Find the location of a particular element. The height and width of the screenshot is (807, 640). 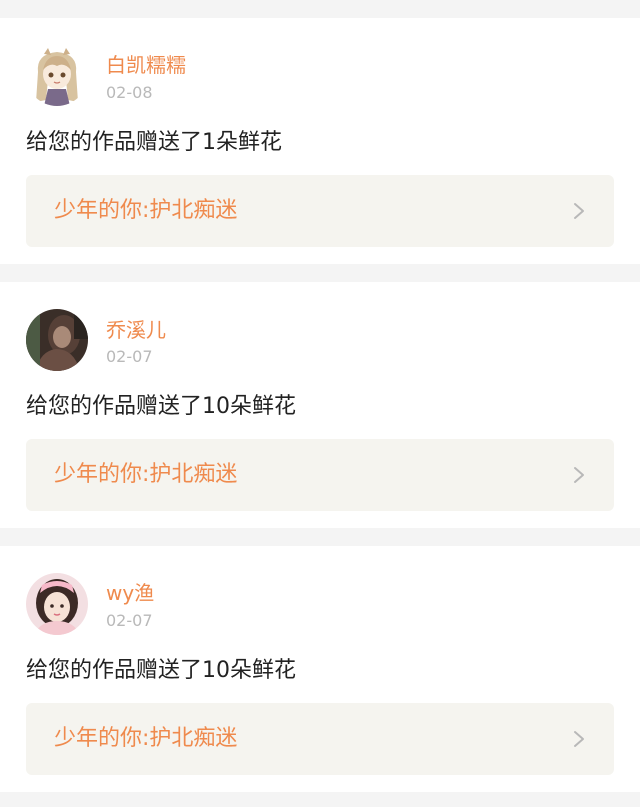

anime-girl-avatar-icon is located at coordinates (57, 75).